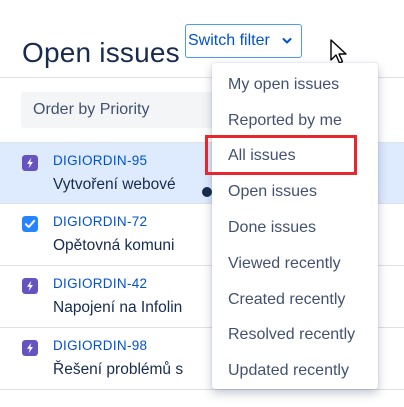 Image resolution: width=404 pixels, height=407 pixels. Describe the element at coordinates (118, 307) in the screenshot. I see `issue-summary: Napojení na Infolin` at that location.